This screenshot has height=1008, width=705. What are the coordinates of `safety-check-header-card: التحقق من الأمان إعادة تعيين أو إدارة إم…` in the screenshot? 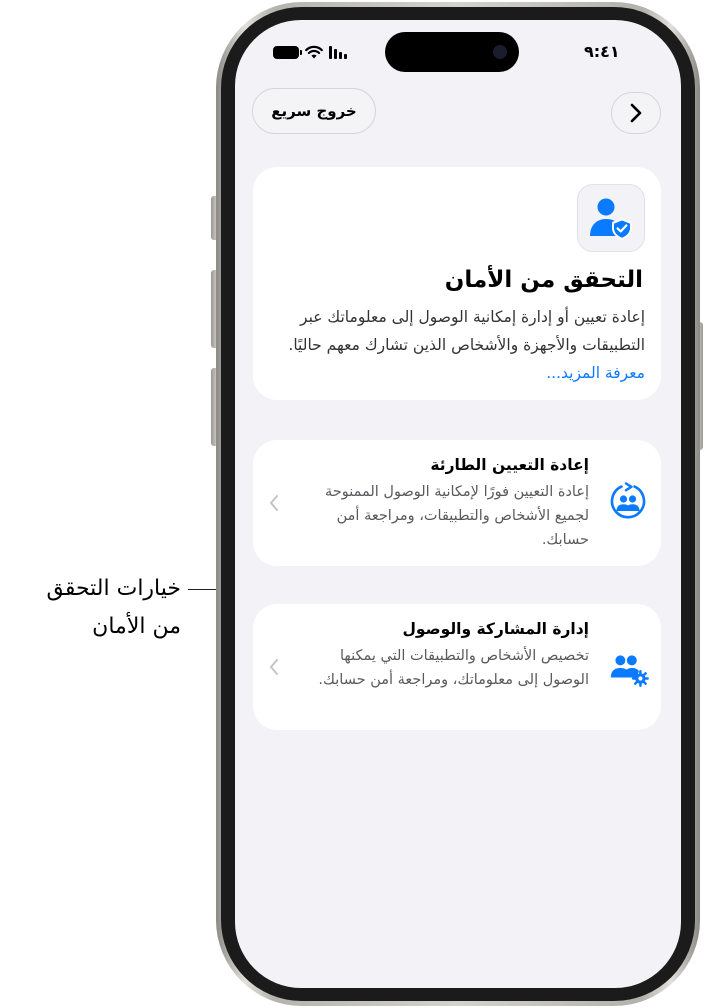 It's located at (457, 283).